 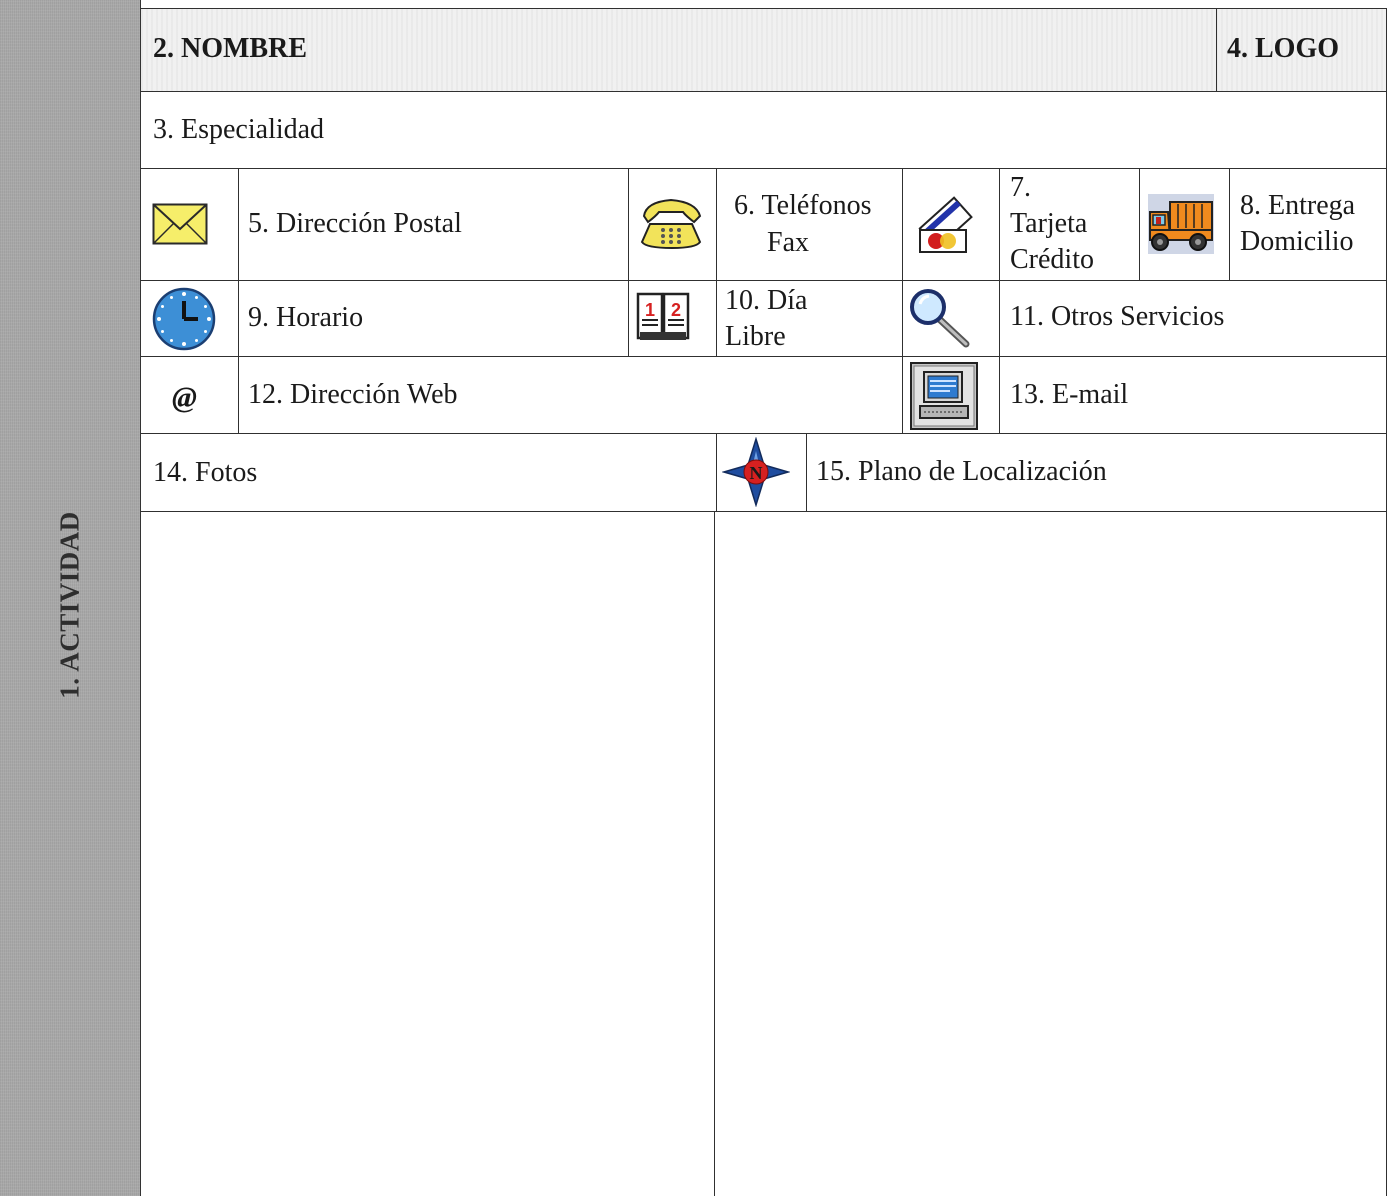 I want to click on name-field-label: 2. NOMBRE, so click(x=230, y=48).